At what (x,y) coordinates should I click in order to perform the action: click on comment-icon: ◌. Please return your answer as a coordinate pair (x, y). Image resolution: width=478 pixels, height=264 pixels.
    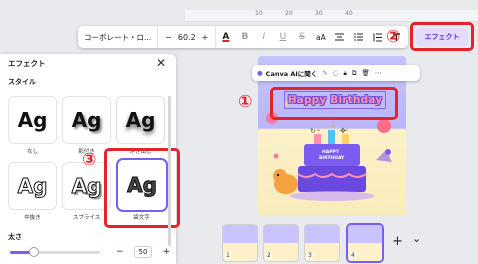
    Looking at the image, I should click on (336, 73).